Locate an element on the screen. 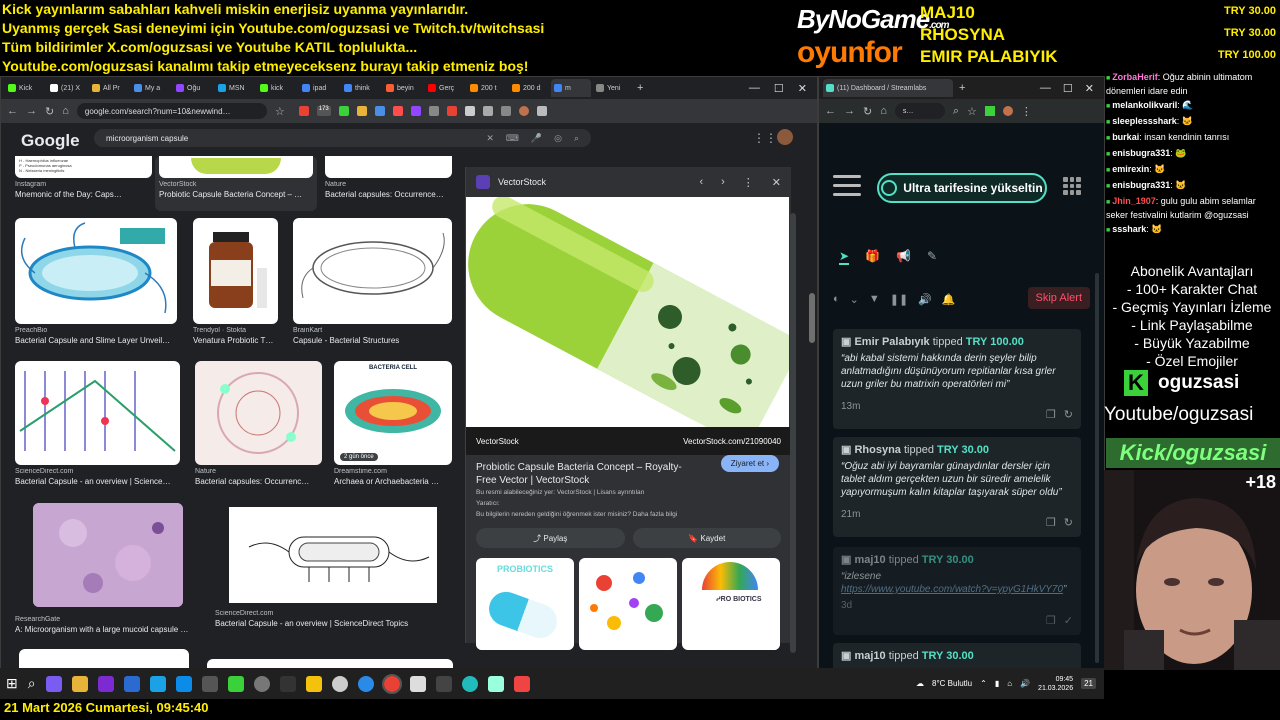 Image resolution: width=1280 pixels, height=720 pixels. notification-badge: 21 is located at coordinates (1088, 683).